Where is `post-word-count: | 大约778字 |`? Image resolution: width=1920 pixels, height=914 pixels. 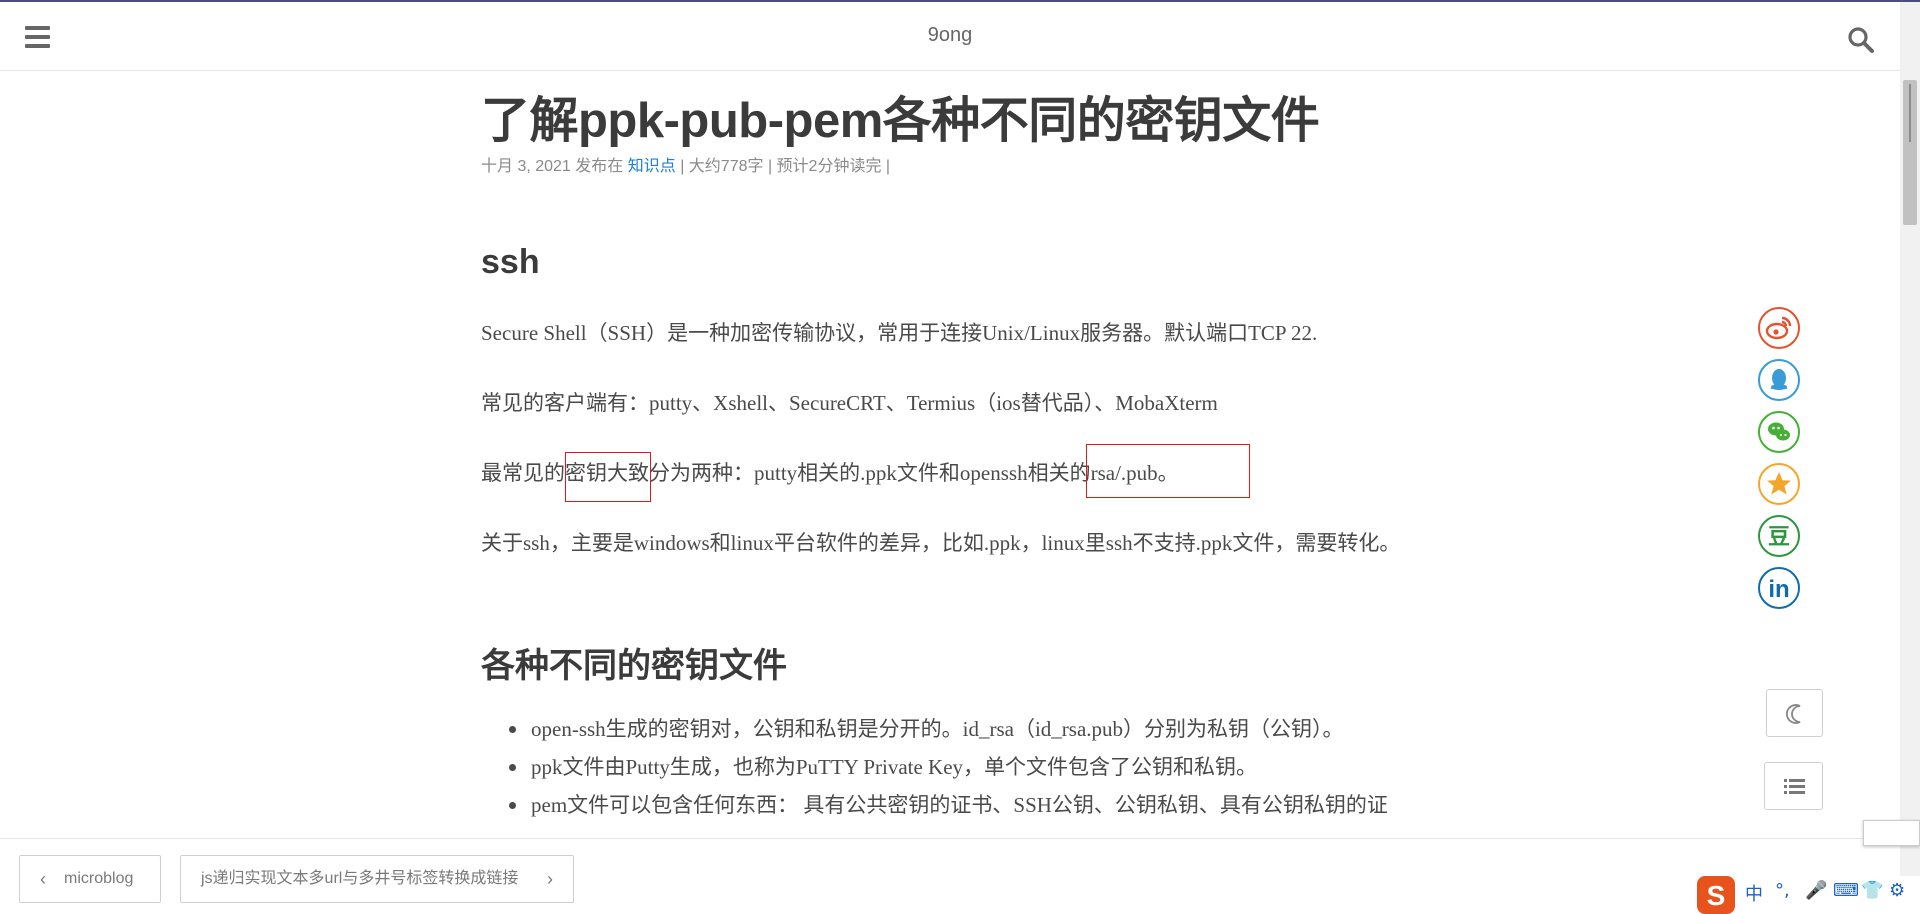 post-word-count: | 大约778字 | is located at coordinates (726, 166).